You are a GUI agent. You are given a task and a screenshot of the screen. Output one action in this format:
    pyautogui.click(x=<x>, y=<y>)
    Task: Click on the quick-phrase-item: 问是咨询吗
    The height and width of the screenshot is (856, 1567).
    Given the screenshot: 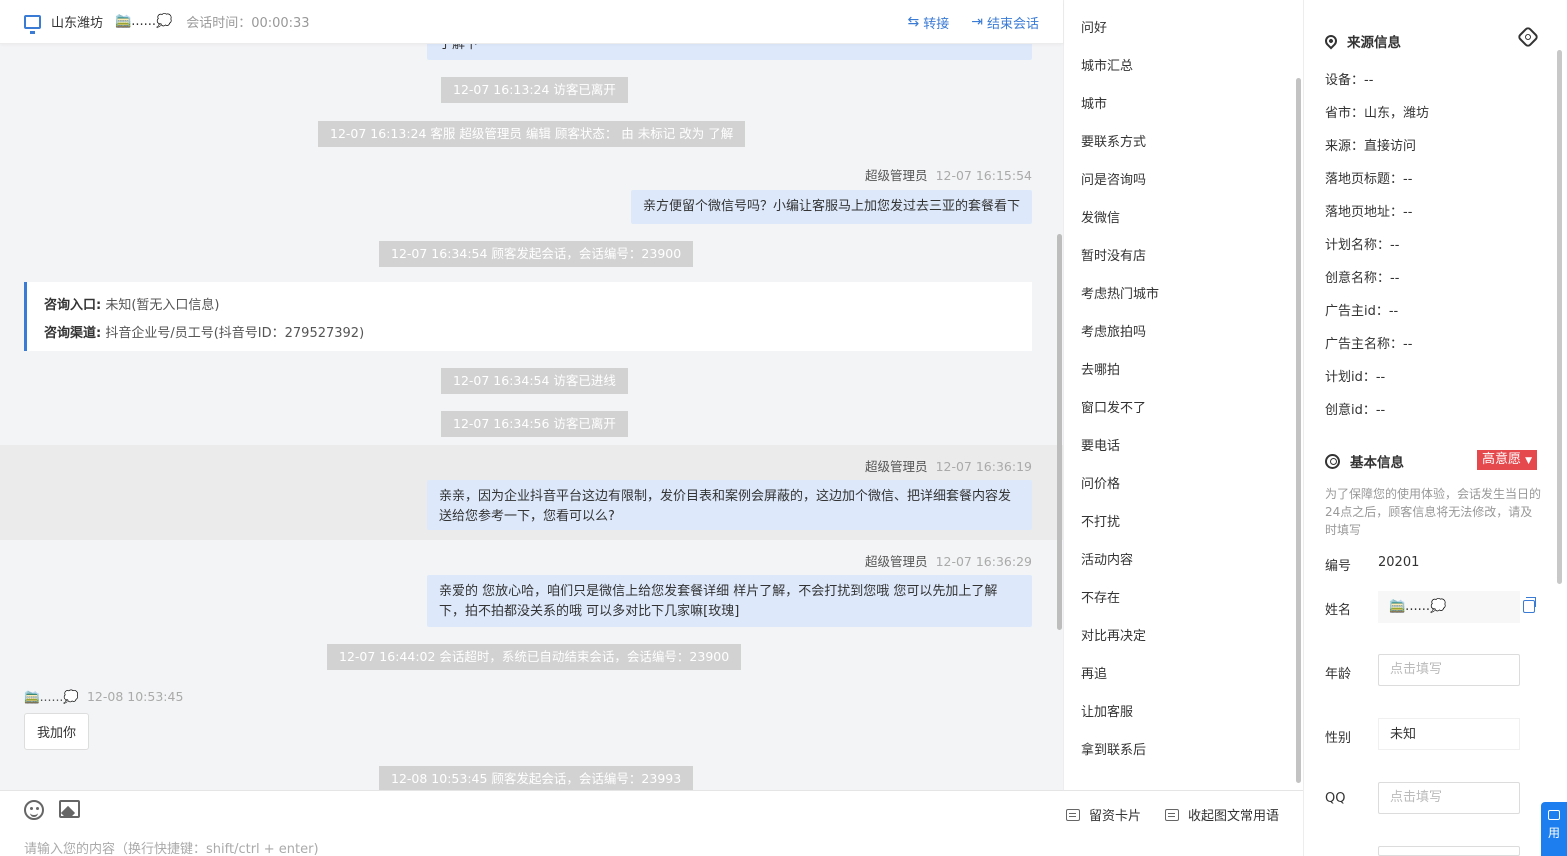 What is the action you would take?
    pyautogui.click(x=1113, y=178)
    